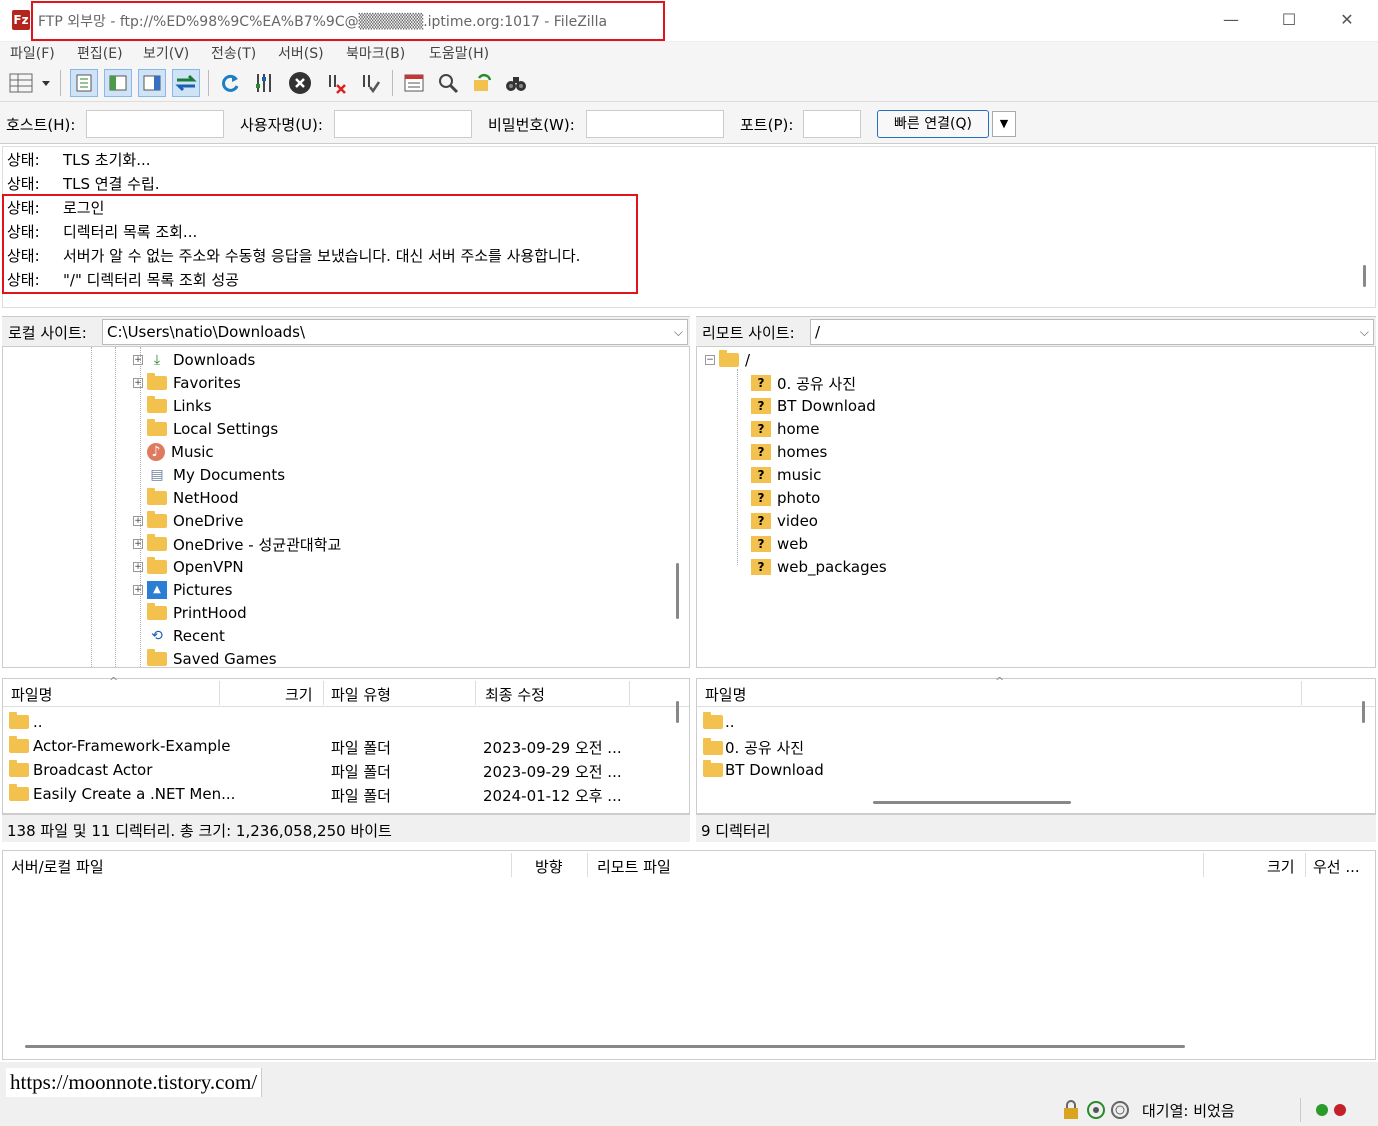 The height and width of the screenshot is (1126, 1378). Describe the element at coordinates (448, 83) in the screenshot. I see `search-icon` at that location.